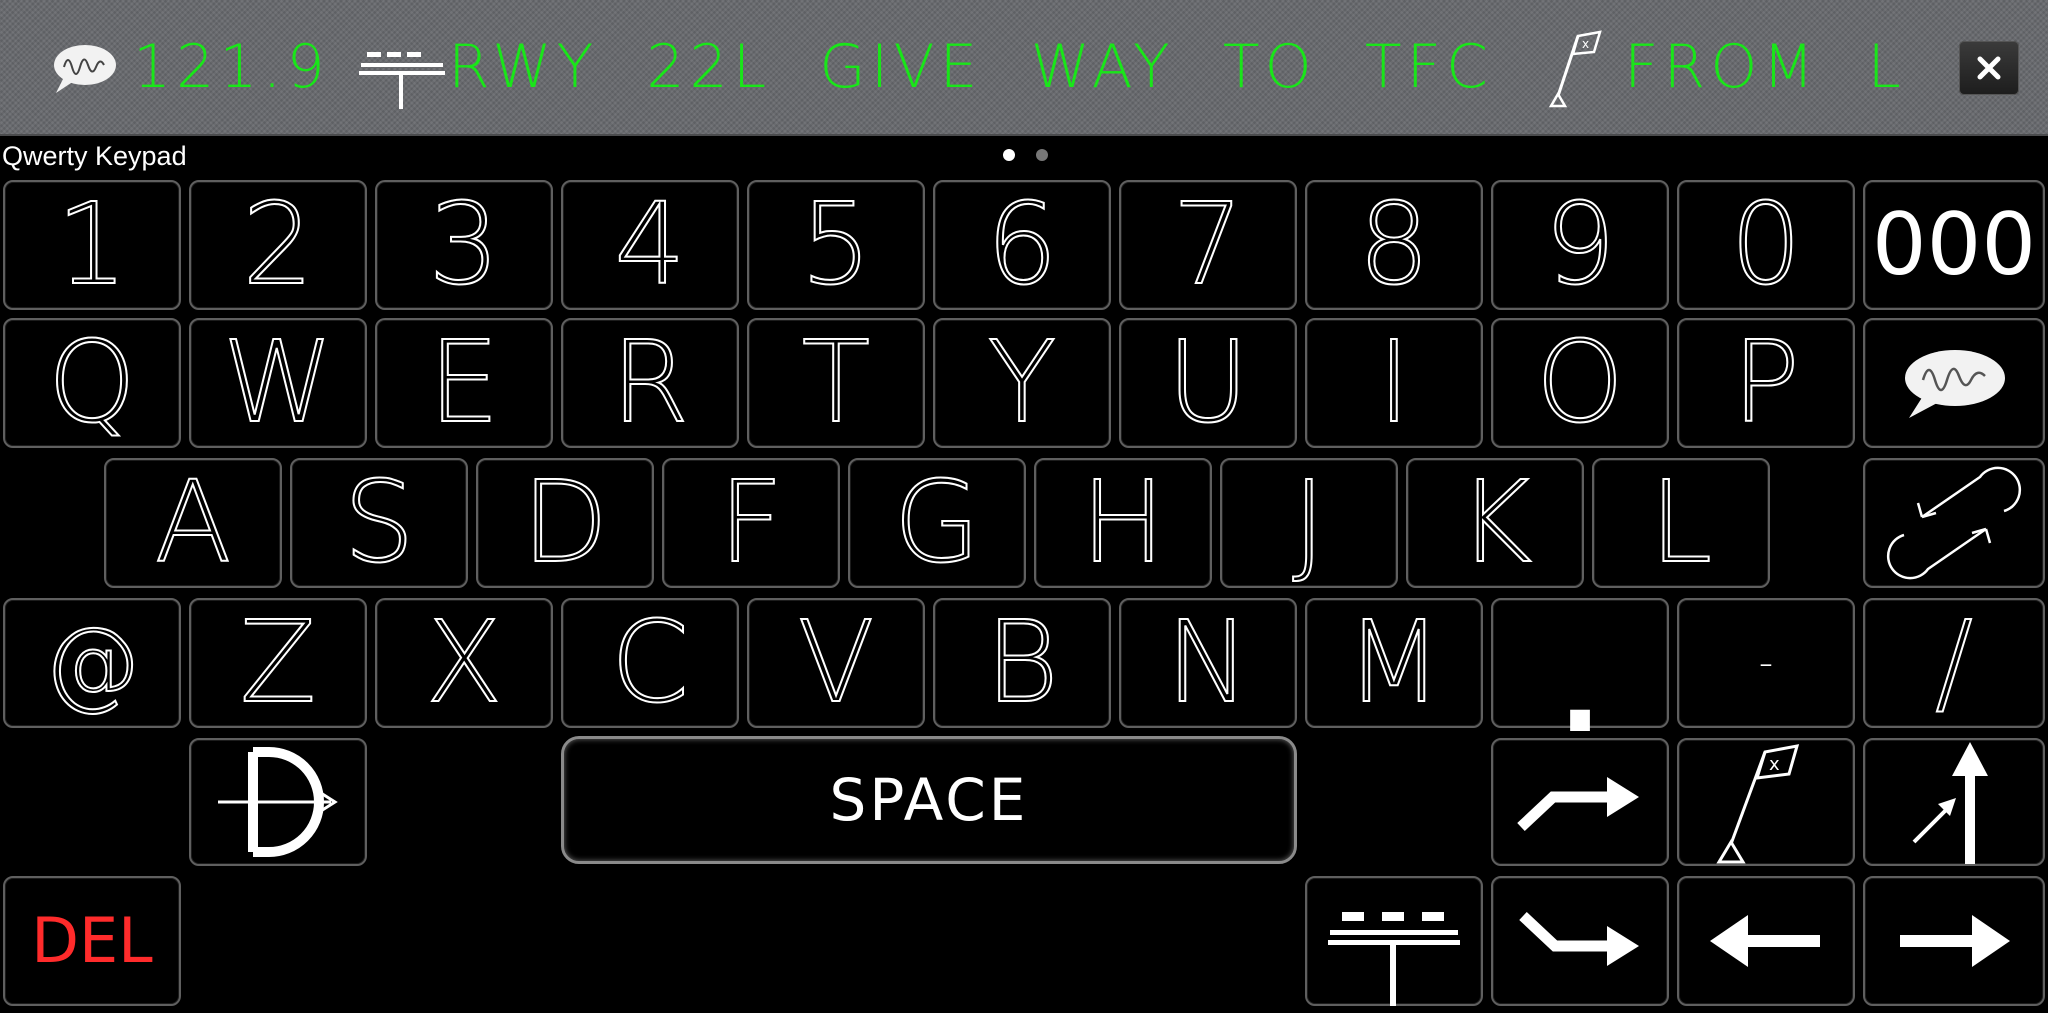 The height and width of the screenshot is (1013, 2048). Describe the element at coordinates (464, 383) in the screenshot. I see `key-e: E` at that location.